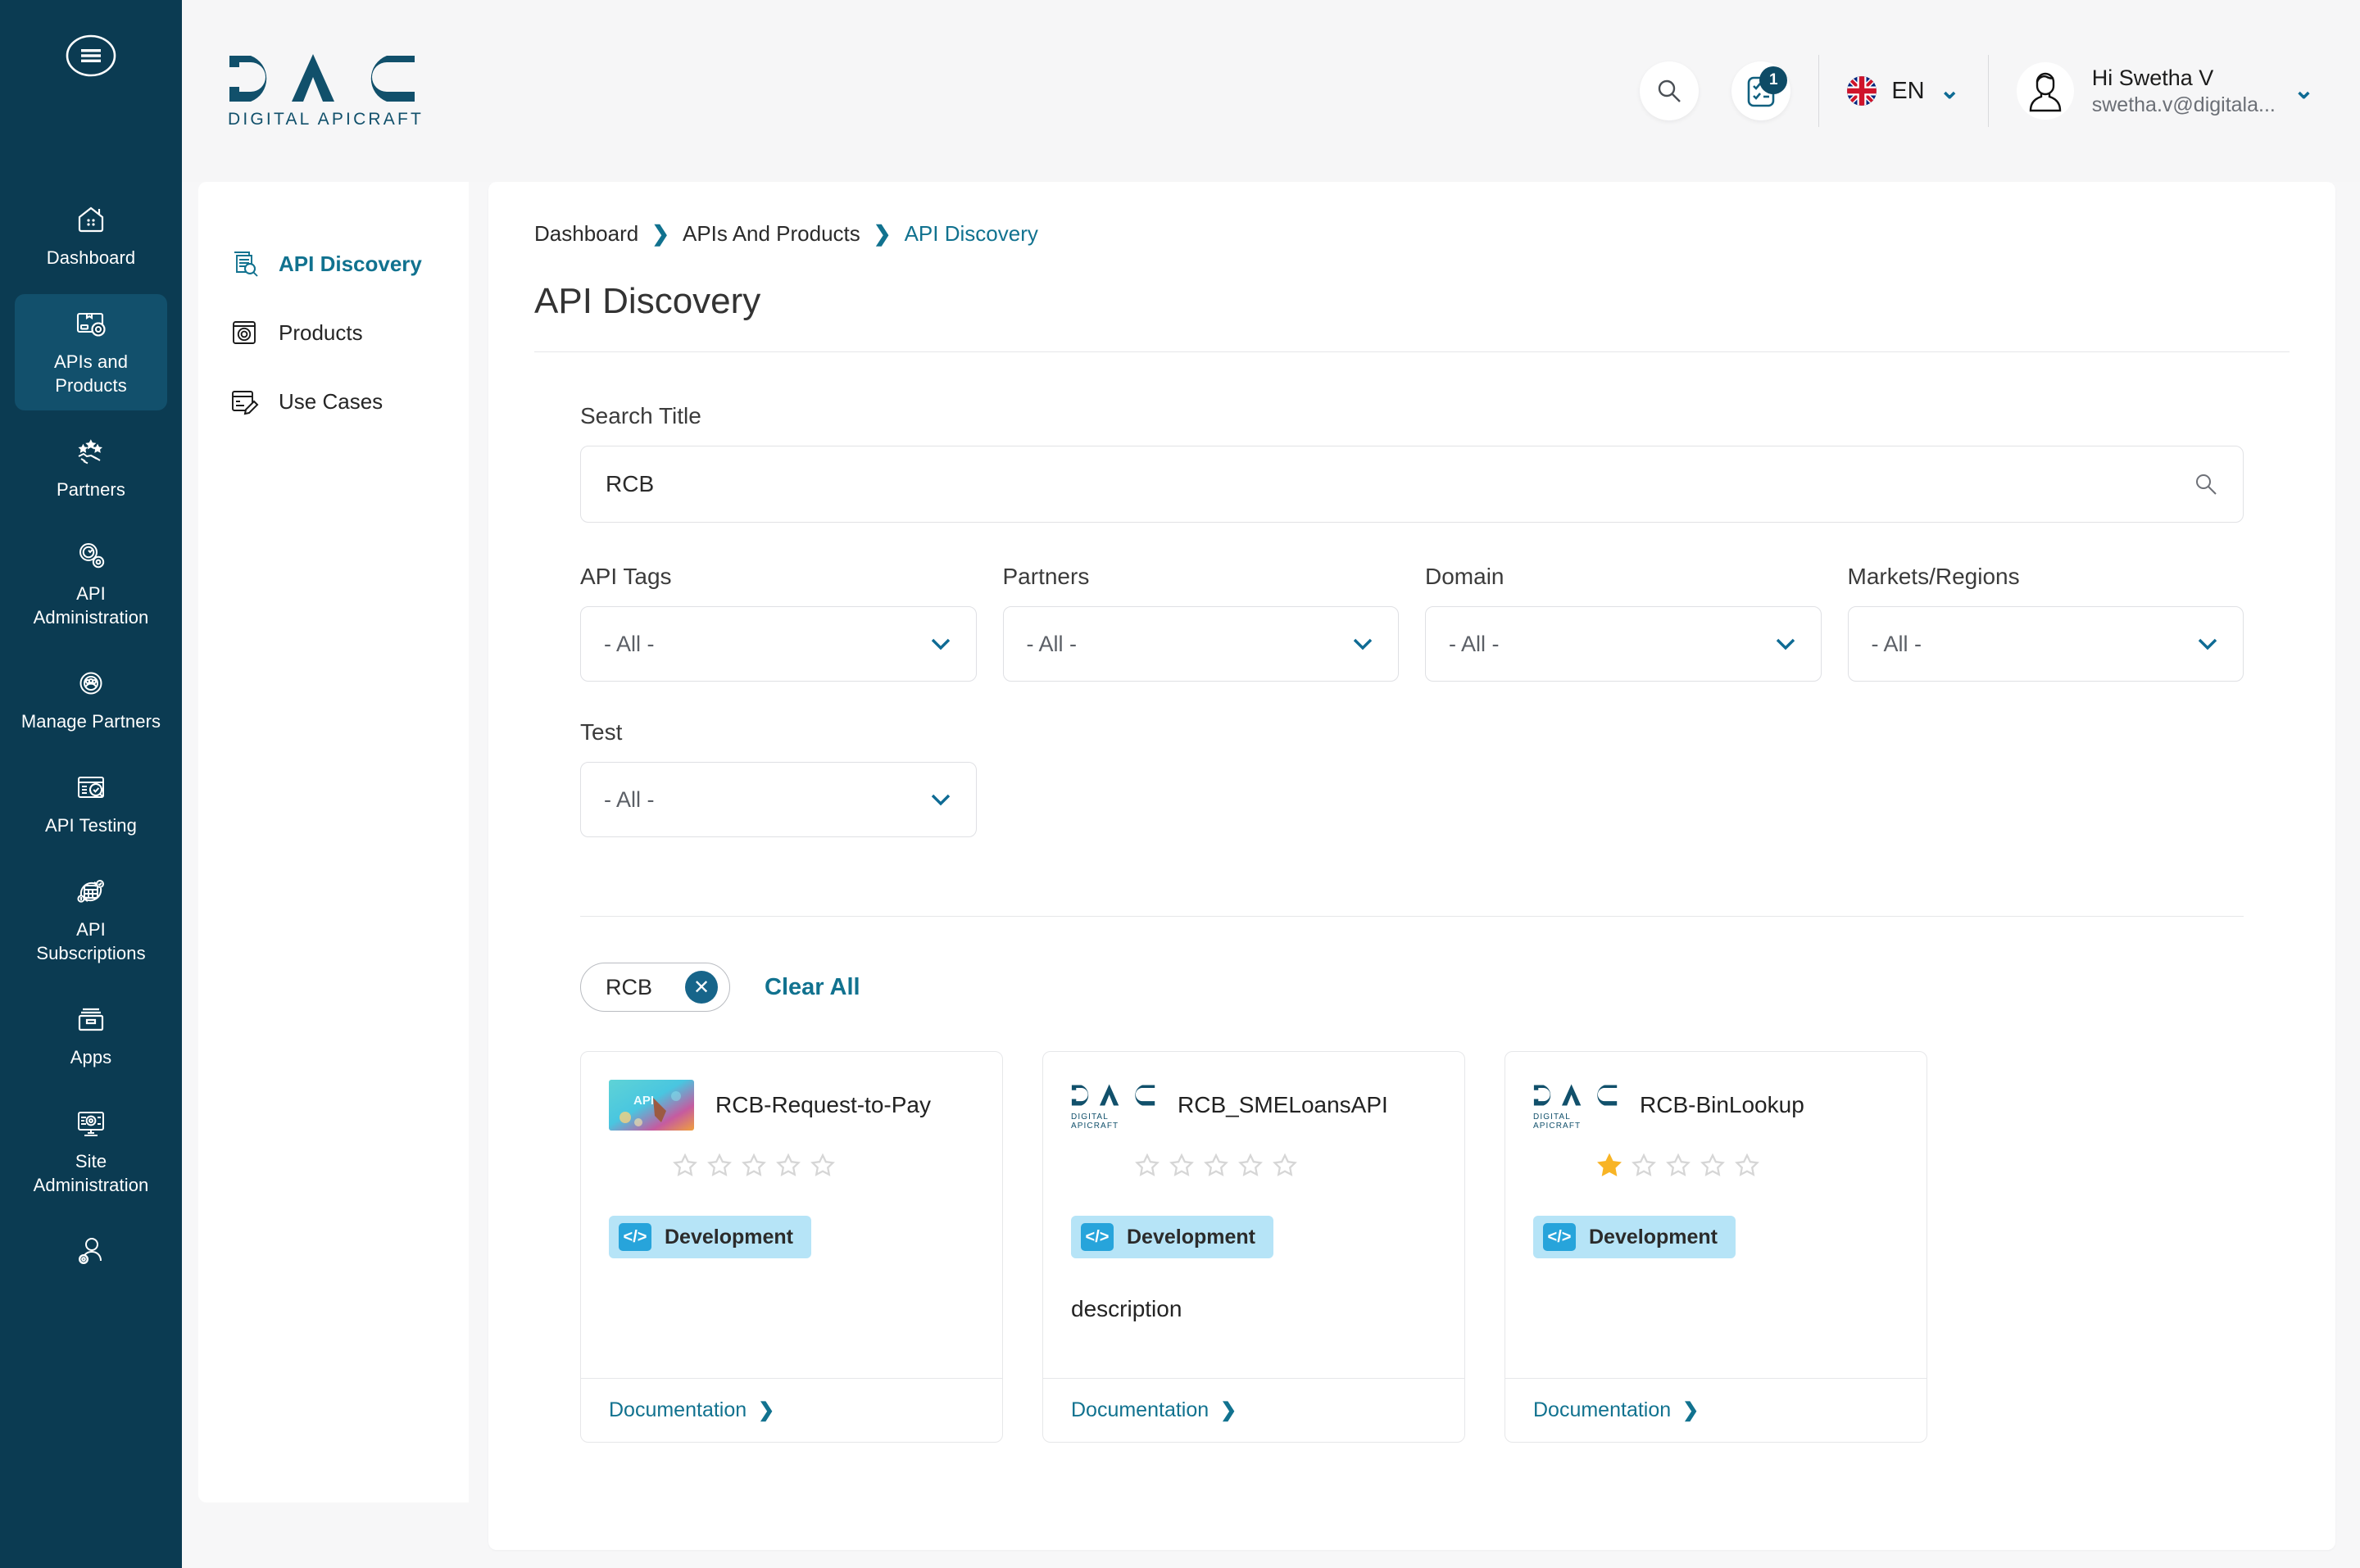 The height and width of the screenshot is (1568, 2360). I want to click on filter-row-2: Test - All -, so click(1412, 778).